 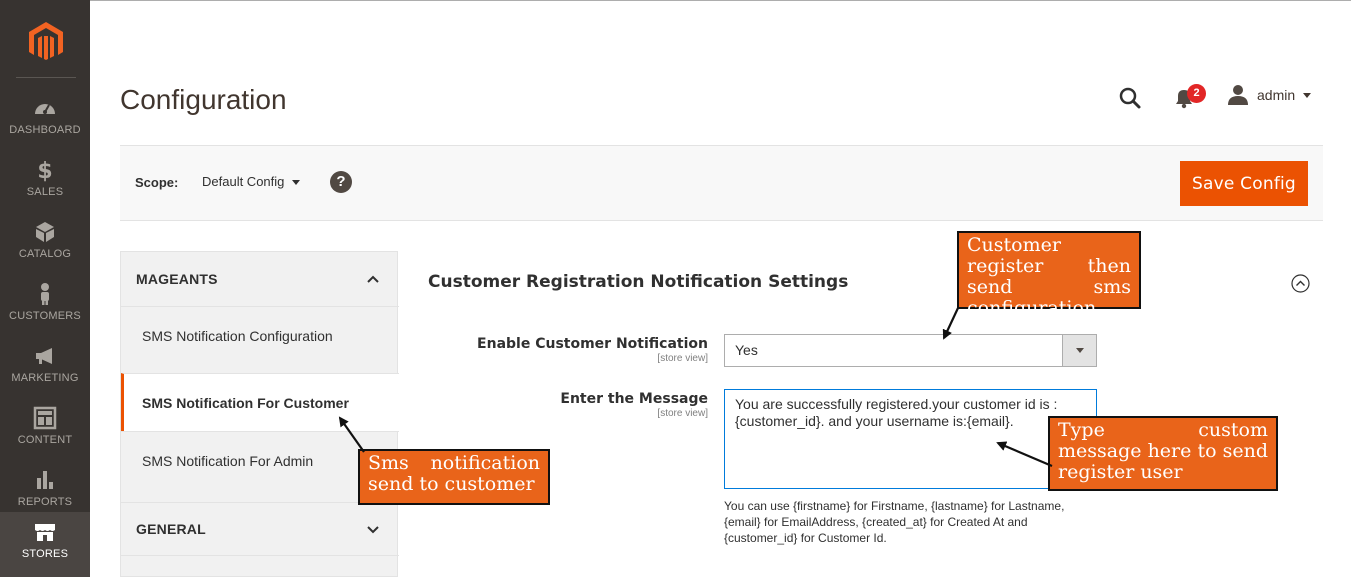 I want to click on nav-marketing: MARKETING, so click(x=45, y=367).